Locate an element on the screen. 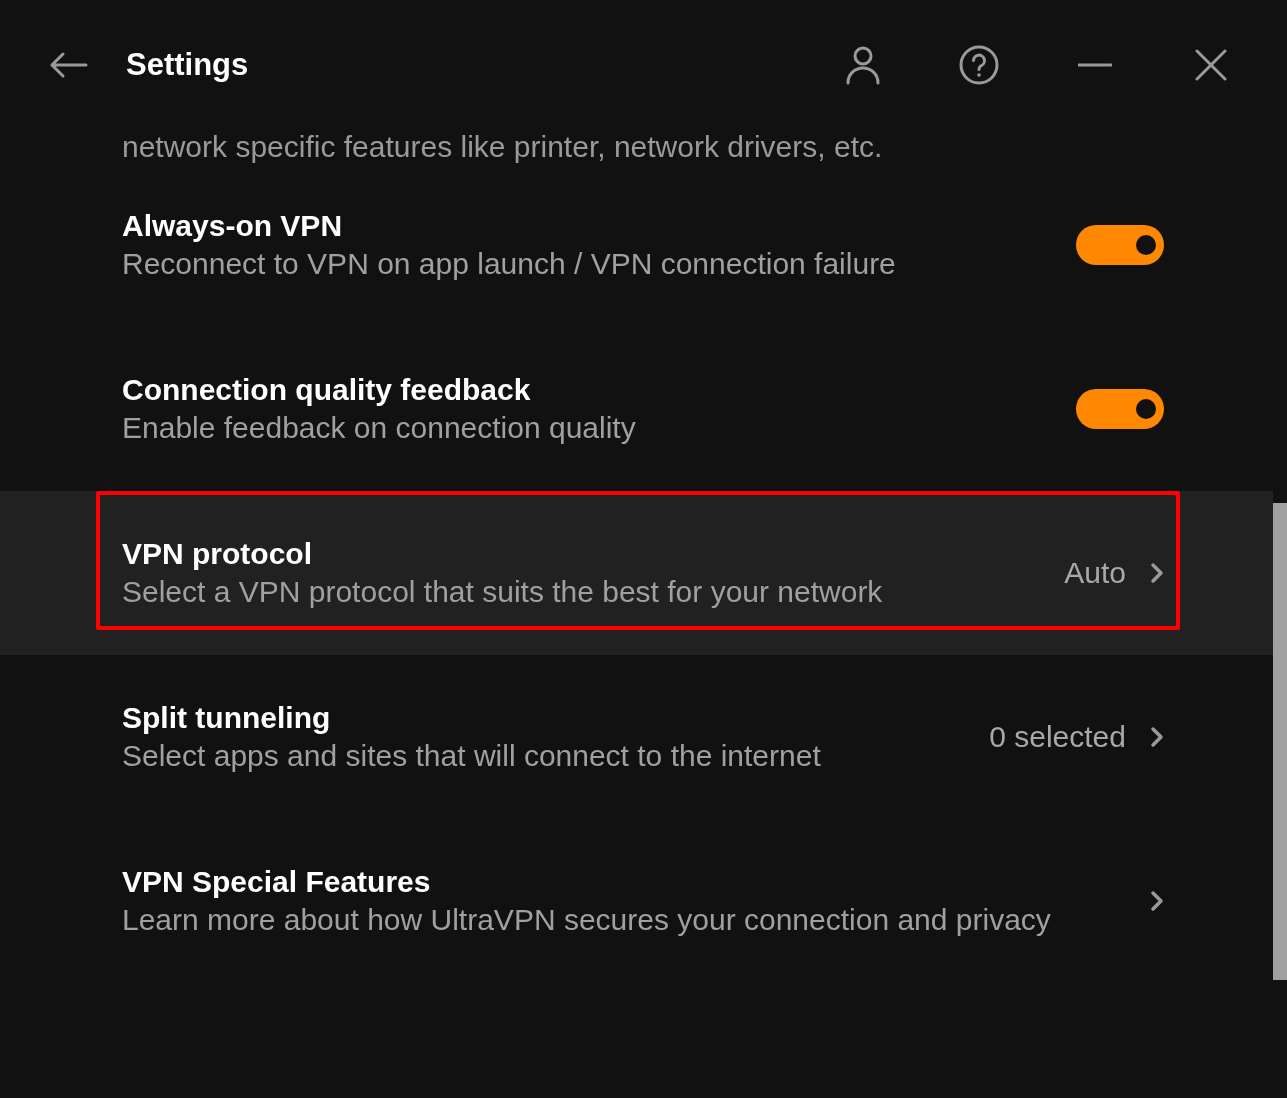 The height and width of the screenshot is (1098, 1287). help-button is located at coordinates (979, 65).